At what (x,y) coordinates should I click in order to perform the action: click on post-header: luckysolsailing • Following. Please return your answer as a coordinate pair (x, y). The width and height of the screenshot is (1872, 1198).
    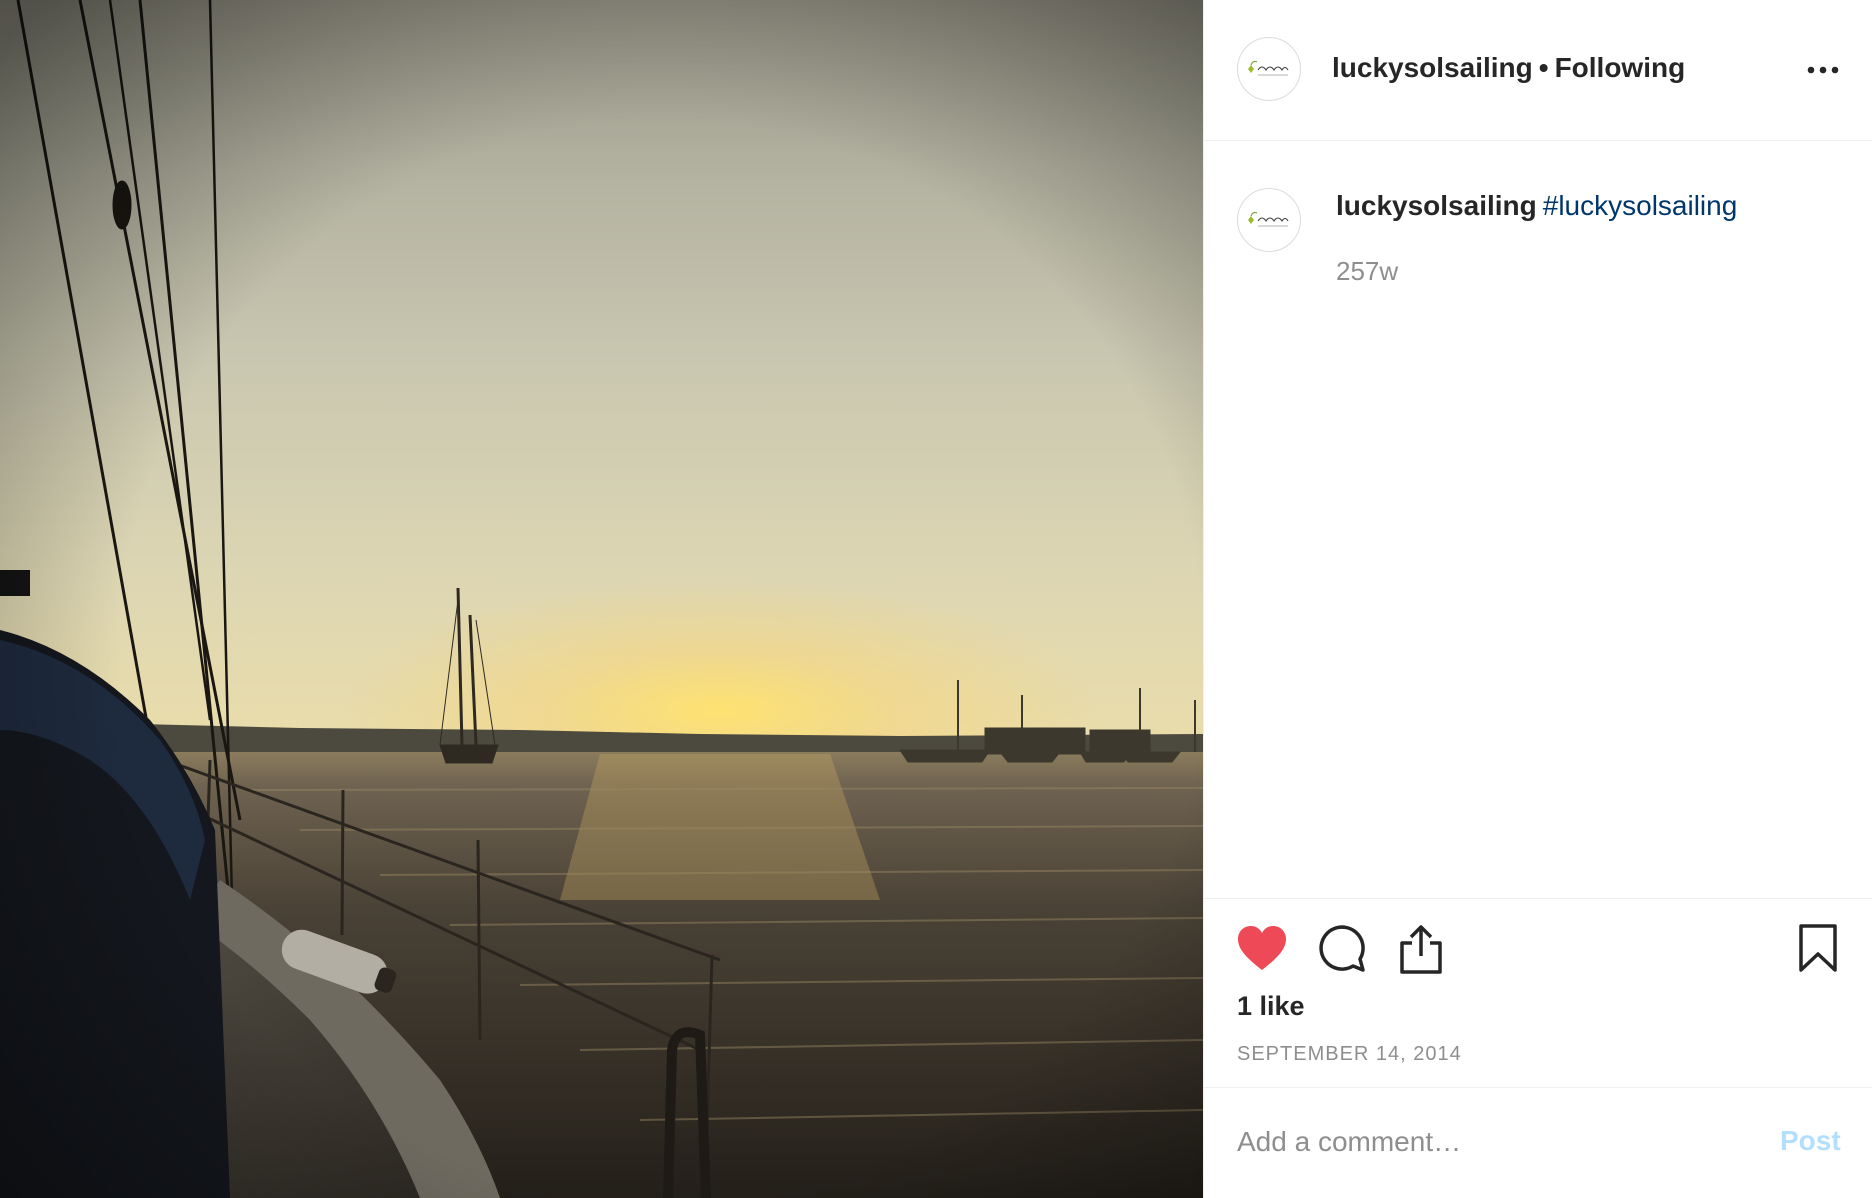
    Looking at the image, I should click on (1538, 70).